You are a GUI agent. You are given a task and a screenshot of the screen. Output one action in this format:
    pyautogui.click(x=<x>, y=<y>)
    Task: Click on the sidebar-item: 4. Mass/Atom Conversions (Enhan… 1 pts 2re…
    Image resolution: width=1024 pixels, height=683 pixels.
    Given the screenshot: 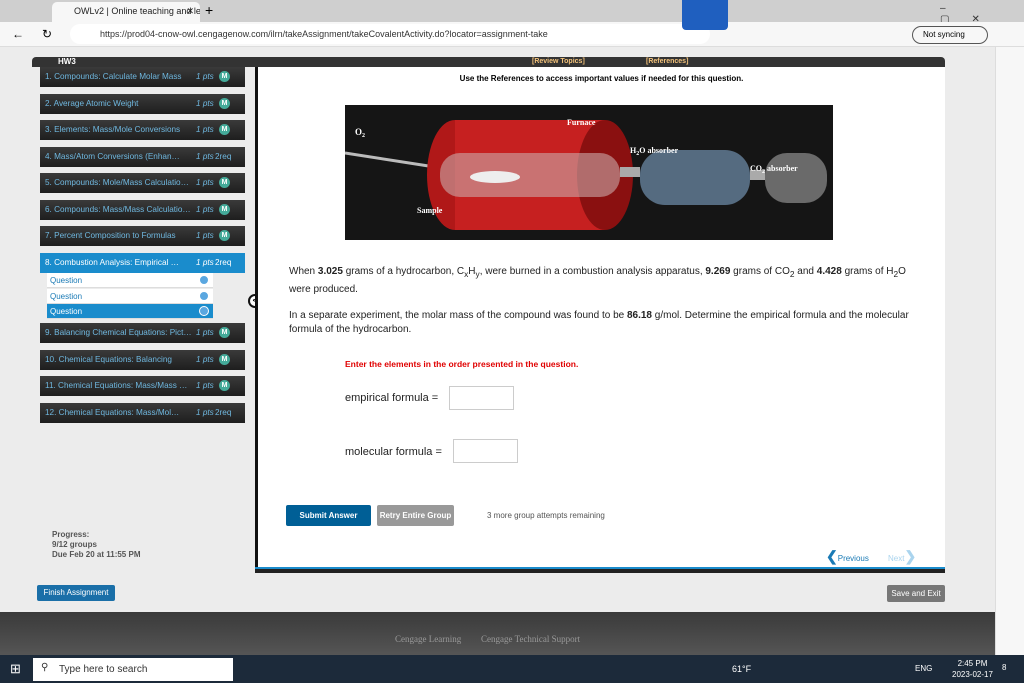 What is the action you would take?
    pyautogui.click(x=142, y=156)
    